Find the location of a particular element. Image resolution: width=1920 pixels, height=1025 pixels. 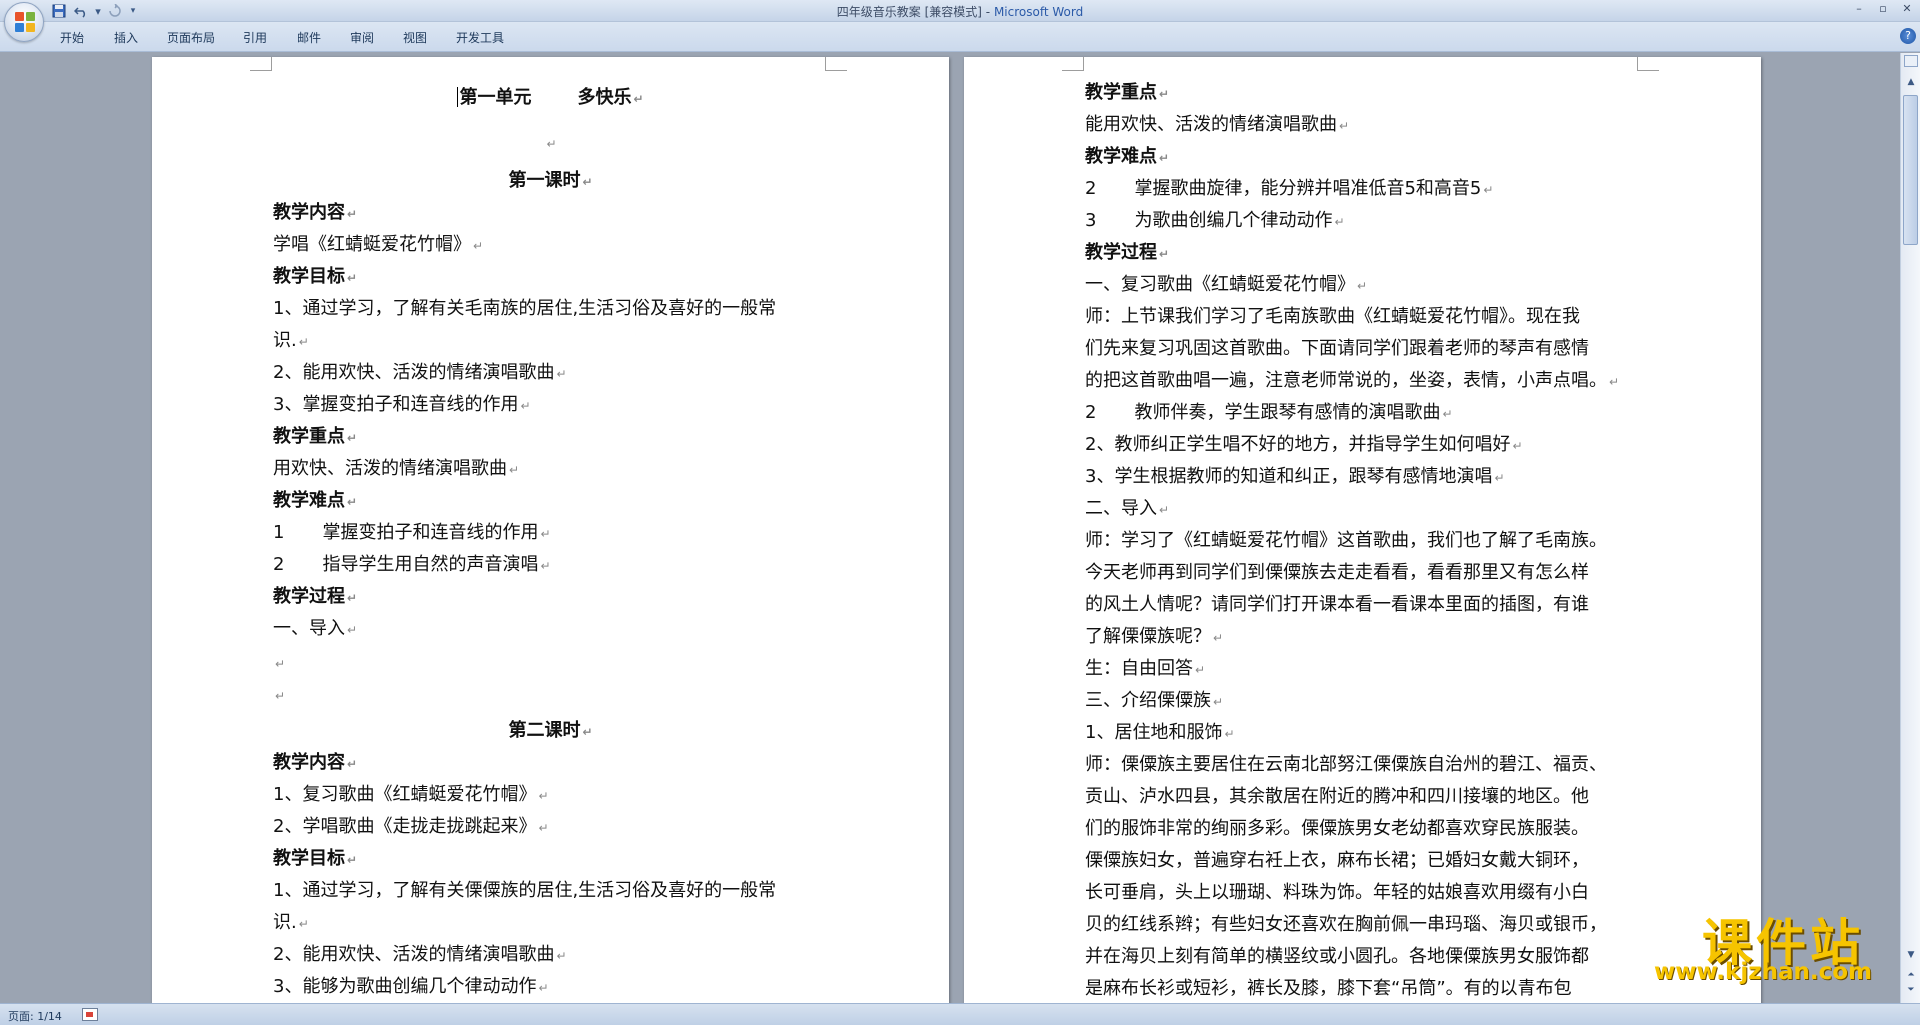

paragraph-text: 贡山、泸水四县，其余散居在附近的腾冲和四川接壤的地区。他 is located at coordinates (1337, 796).